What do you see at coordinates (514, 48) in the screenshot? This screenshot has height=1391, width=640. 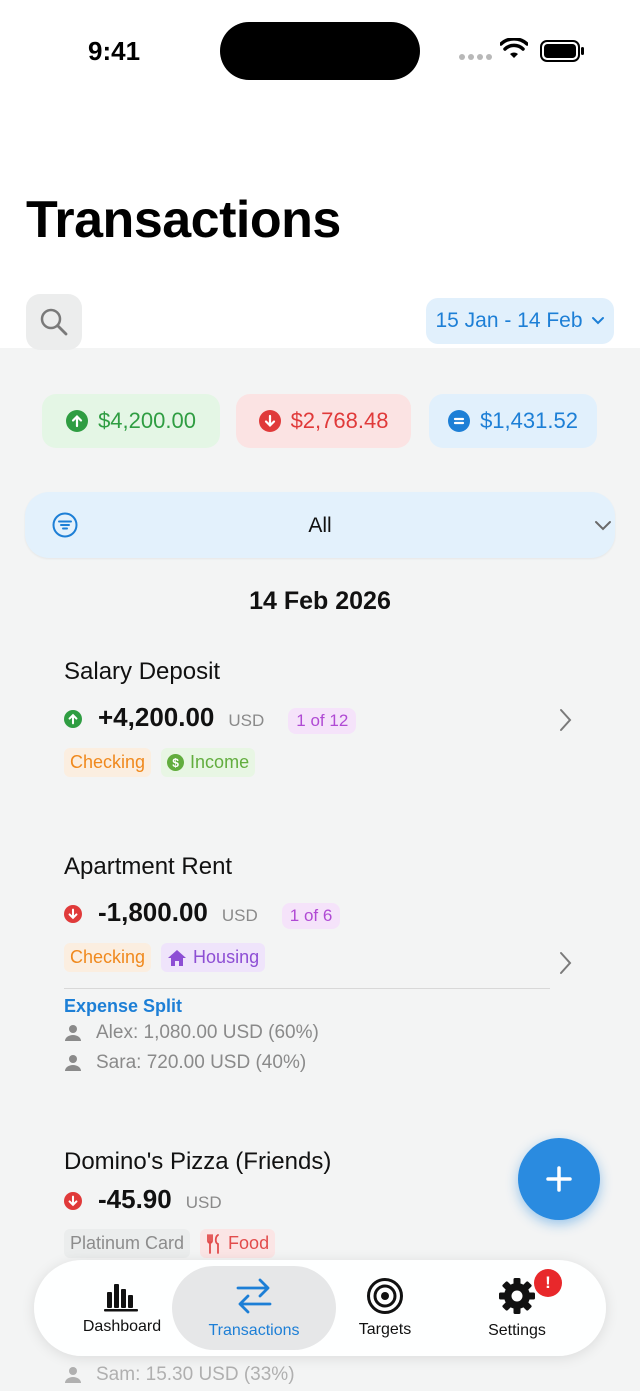 I see `wifi-icon` at bounding box center [514, 48].